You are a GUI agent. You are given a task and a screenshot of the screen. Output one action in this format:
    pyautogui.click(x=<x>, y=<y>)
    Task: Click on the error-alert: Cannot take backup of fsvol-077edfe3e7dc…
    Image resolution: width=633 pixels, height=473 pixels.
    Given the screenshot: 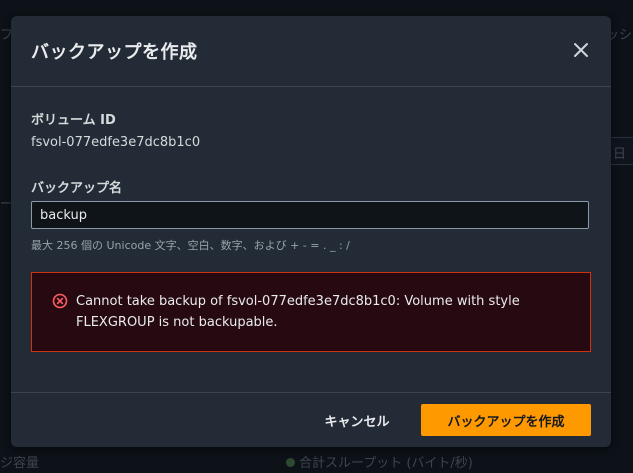 What is the action you would take?
    pyautogui.click(x=311, y=312)
    